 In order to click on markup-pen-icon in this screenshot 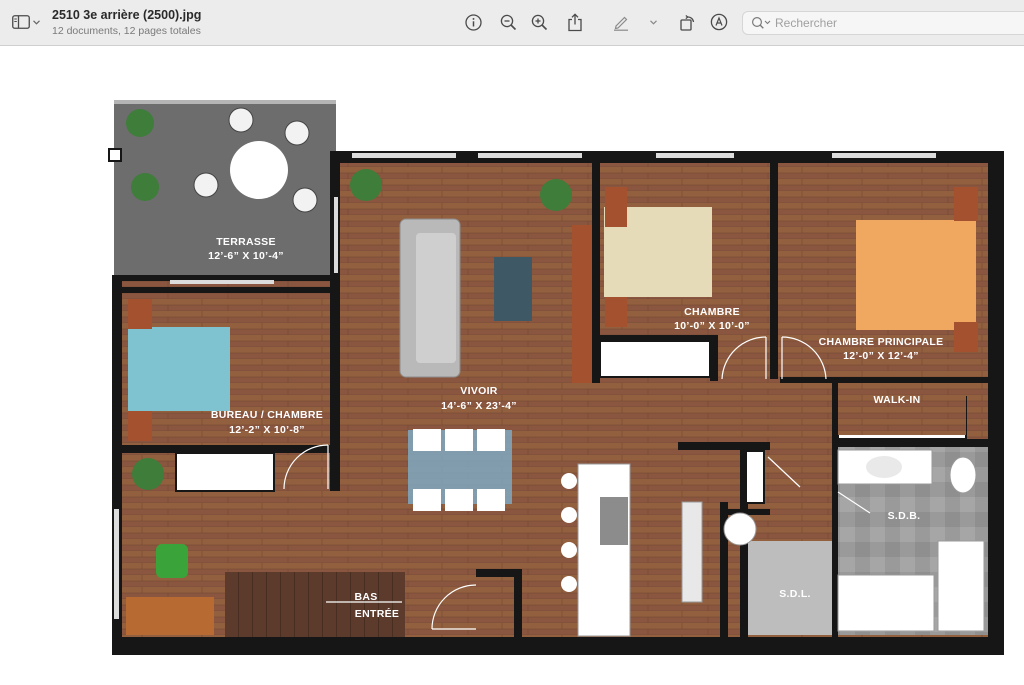, I will do `click(621, 22)`.